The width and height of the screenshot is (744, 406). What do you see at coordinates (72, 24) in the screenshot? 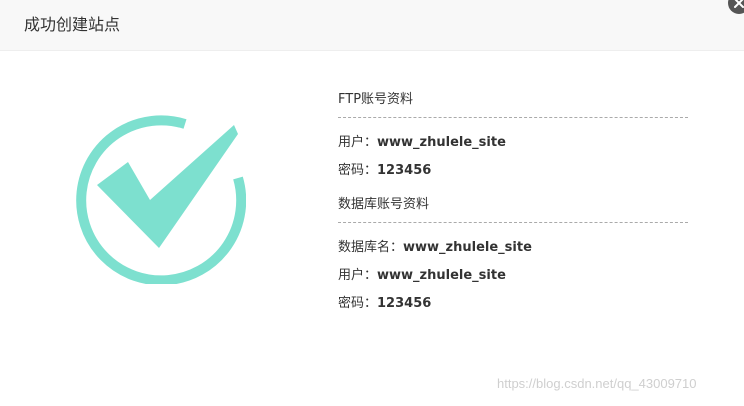
I see `dialog-title: 成功创建站点` at bounding box center [72, 24].